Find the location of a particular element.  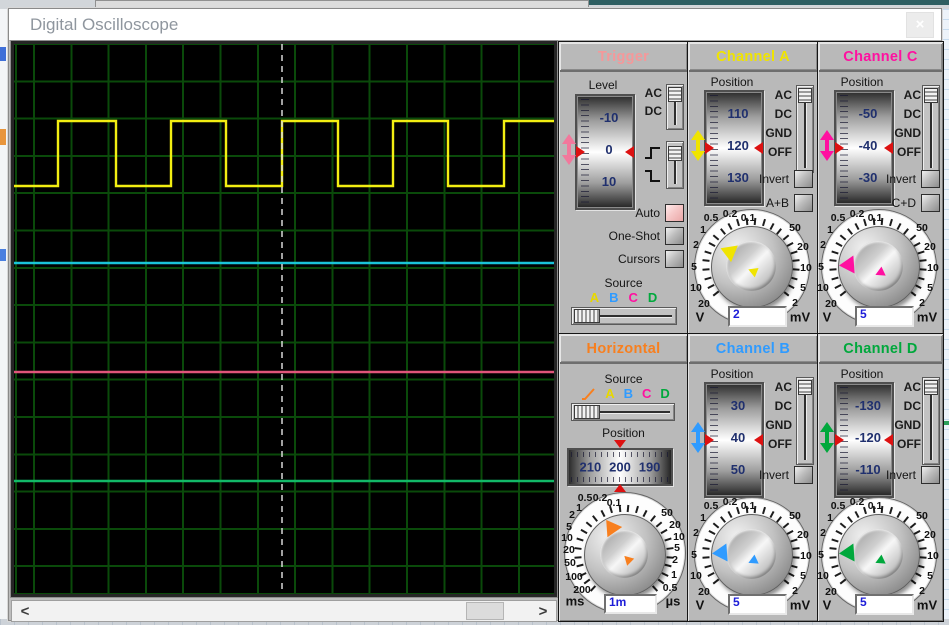

channel-b-scale-knob: 0.5 0.2 0.1 1 2 5 10 20 50 20 10 5 2 VmV 5 is located at coordinates (753, 557).